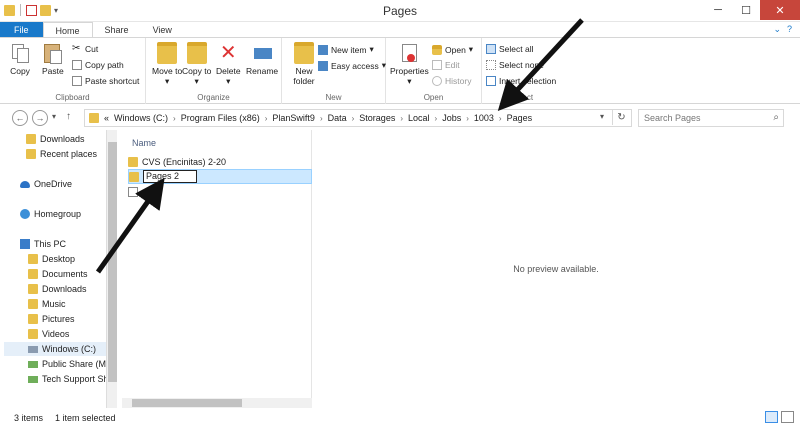 Image resolution: width=800 pixels, height=428 pixels. What do you see at coordinates (141, 118) in the screenshot?
I see `breadcrumb-item: Windows (C:)` at bounding box center [141, 118].